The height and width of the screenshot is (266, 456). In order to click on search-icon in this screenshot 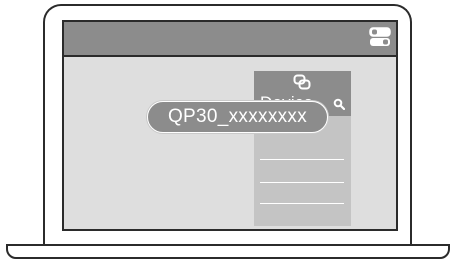, I will do `click(339, 104)`.